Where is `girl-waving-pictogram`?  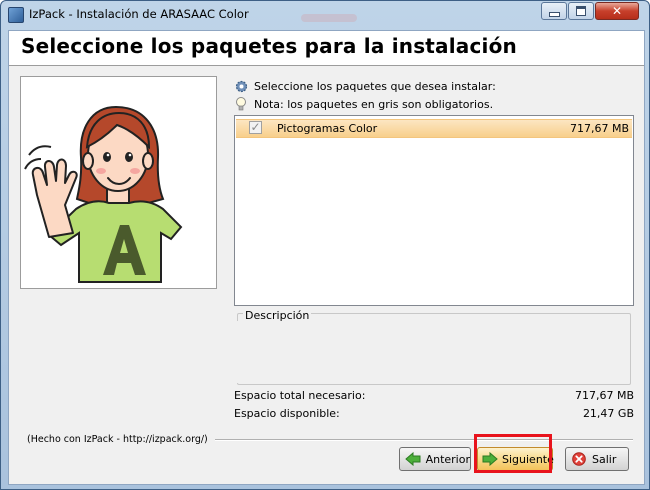
girl-waving-pictogram is located at coordinates (103, 194).